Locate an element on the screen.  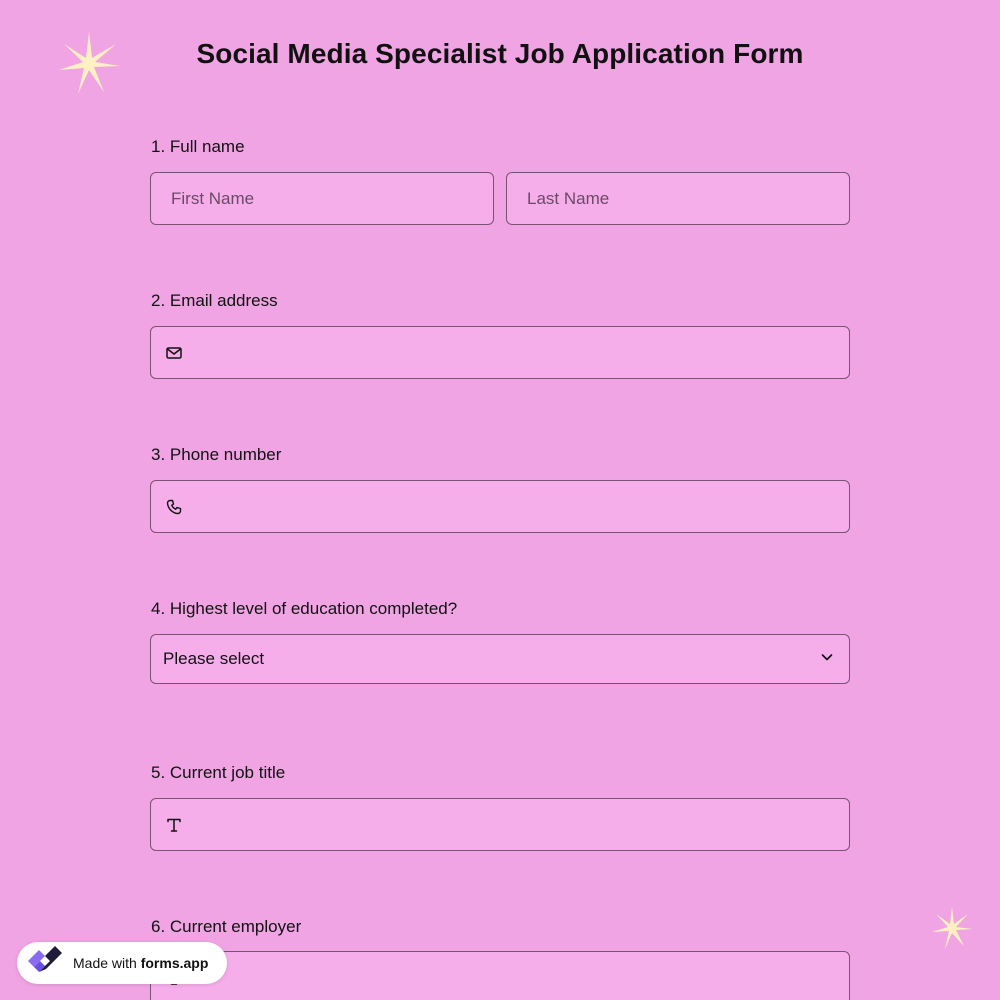
job-title-field is located at coordinates (500, 824).